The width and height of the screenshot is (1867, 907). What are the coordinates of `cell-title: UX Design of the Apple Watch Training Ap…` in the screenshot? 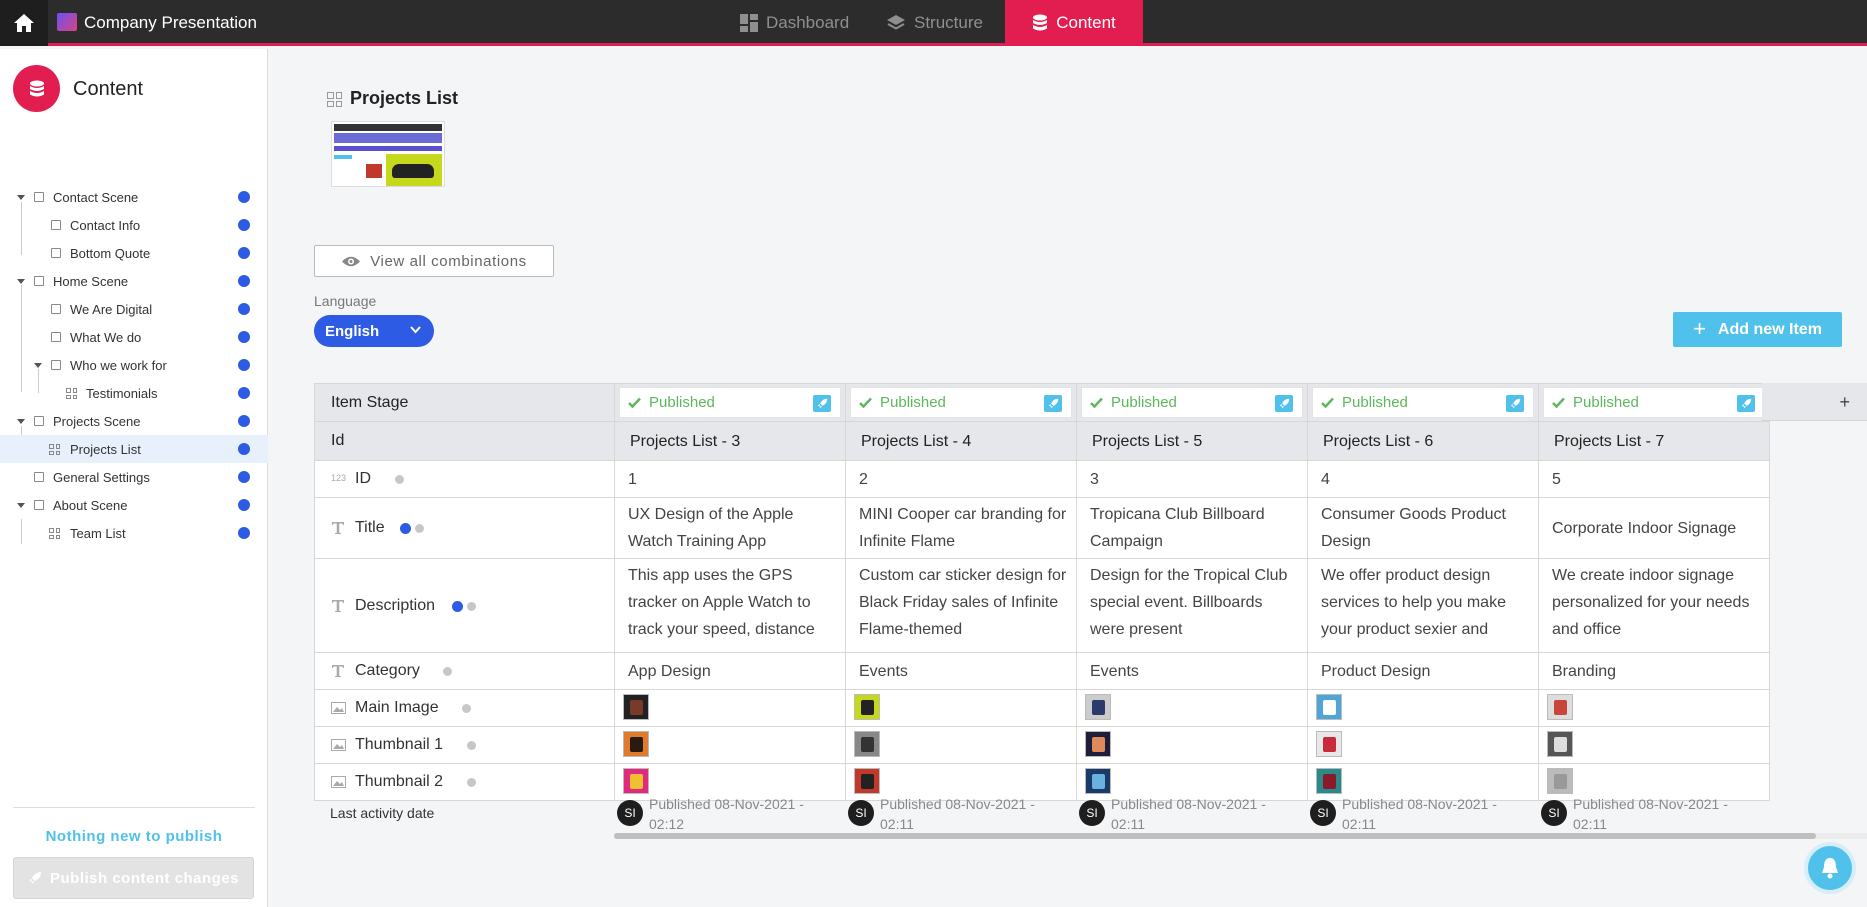 It's located at (730, 528).